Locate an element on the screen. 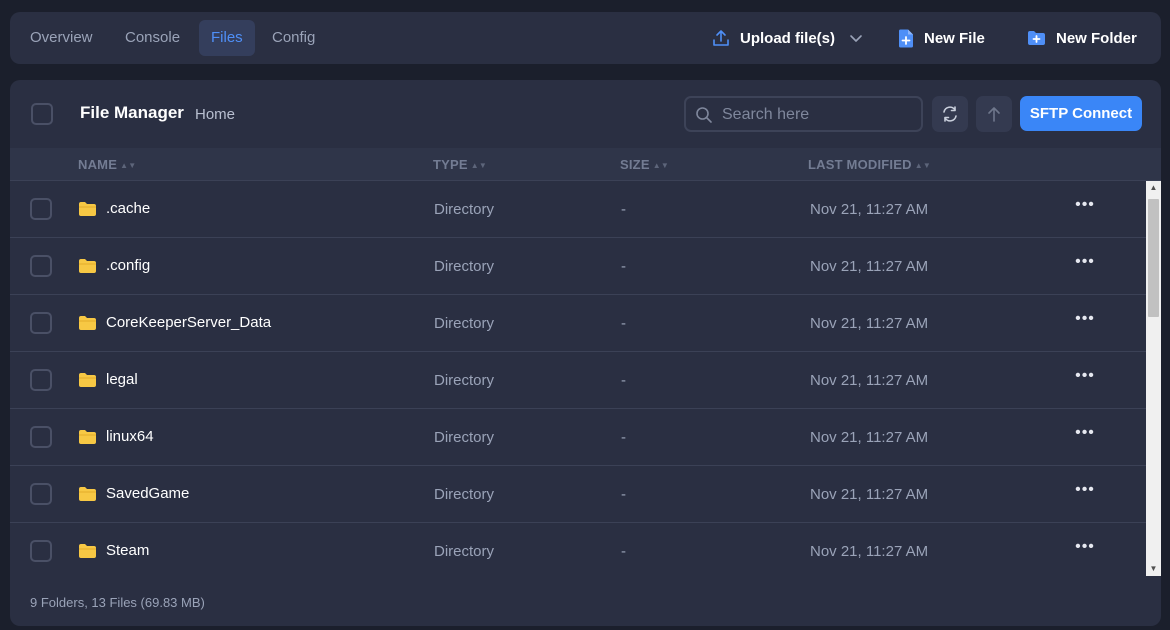 The image size is (1170, 630). column-header-size-label: SIZE is located at coordinates (635, 164).